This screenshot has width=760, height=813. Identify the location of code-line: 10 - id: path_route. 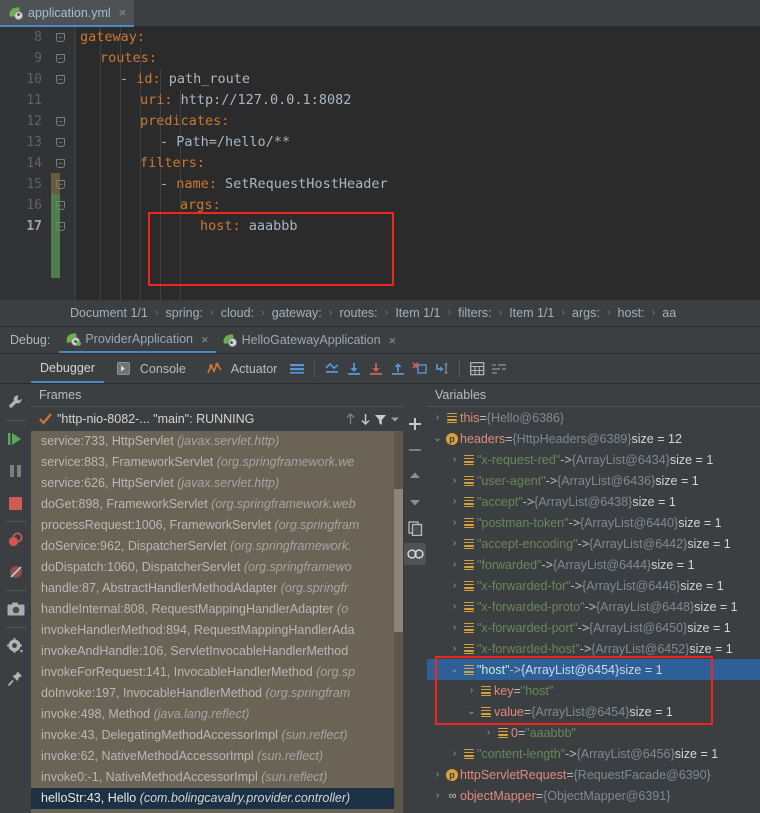
(380, 79).